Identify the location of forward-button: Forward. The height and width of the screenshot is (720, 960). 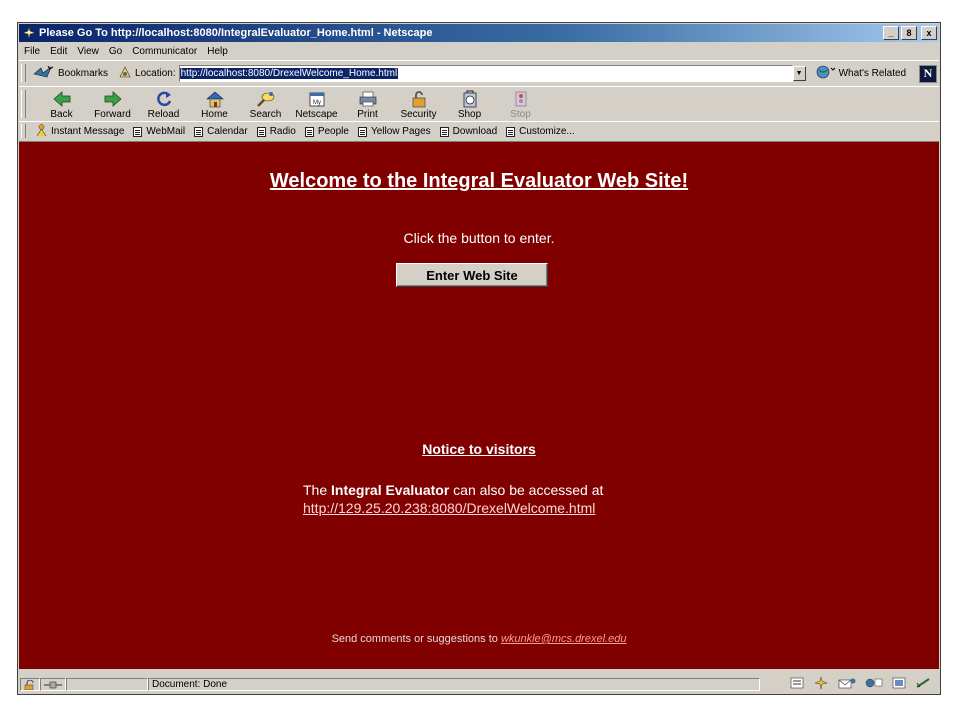
(112, 105).